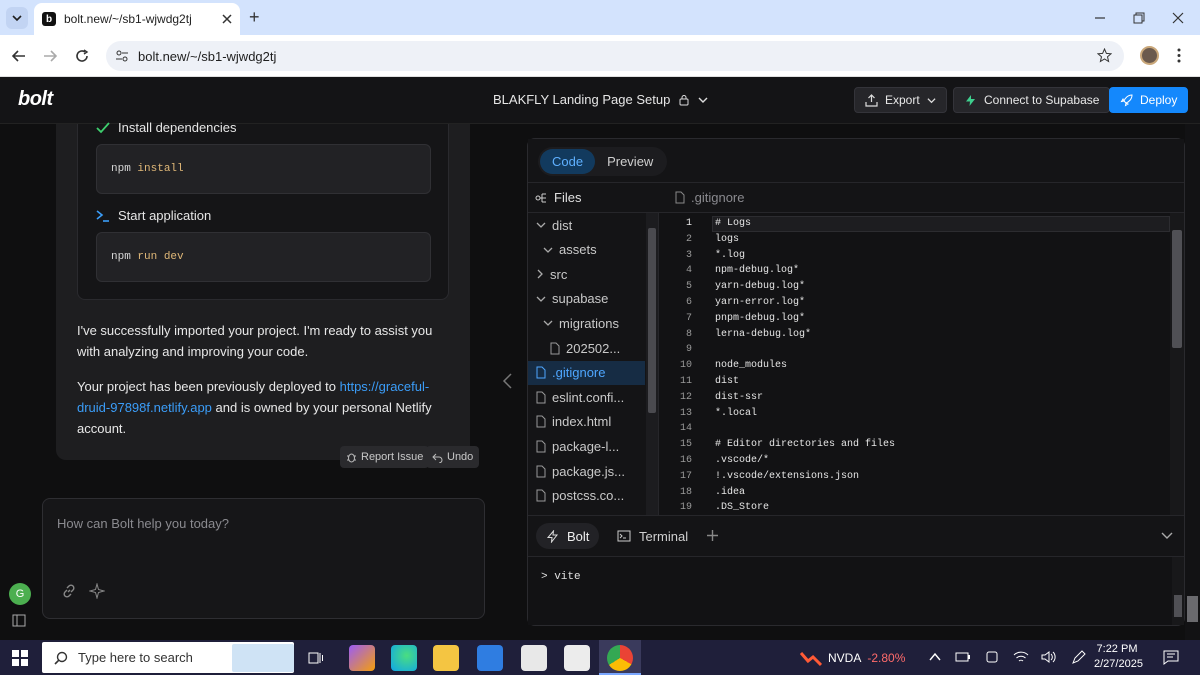 This screenshot has width=1200, height=675. What do you see at coordinates (257, 17) in the screenshot?
I see `new-tab-button: +` at bounding box center [257, 17].